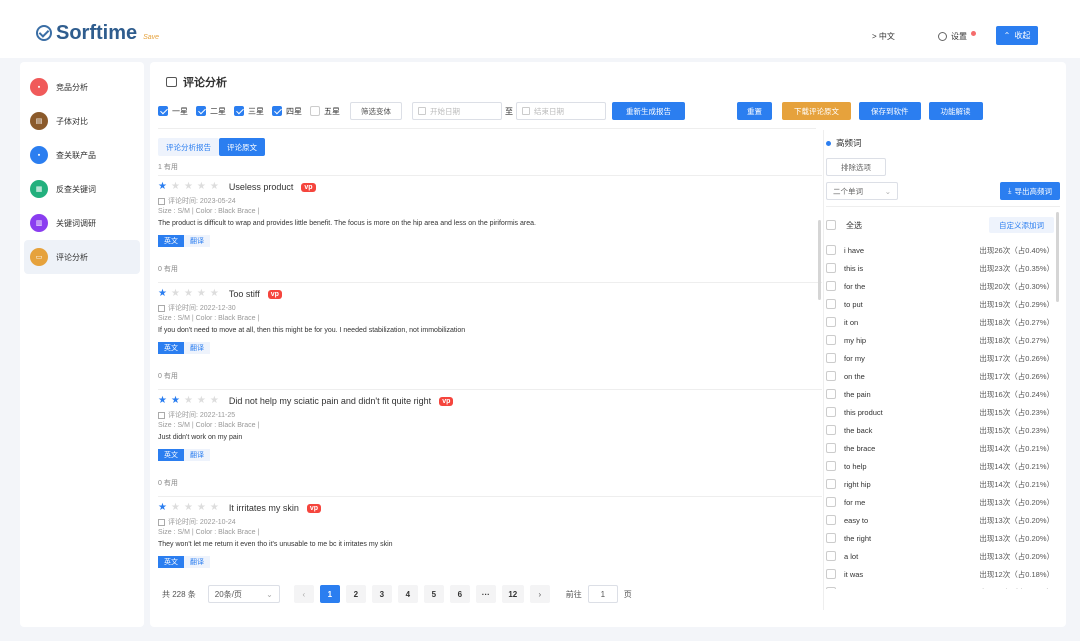 The width and height of the screenshot is (1080, 641). I want to click on word-list-scrollbar, so click(1057, 257).